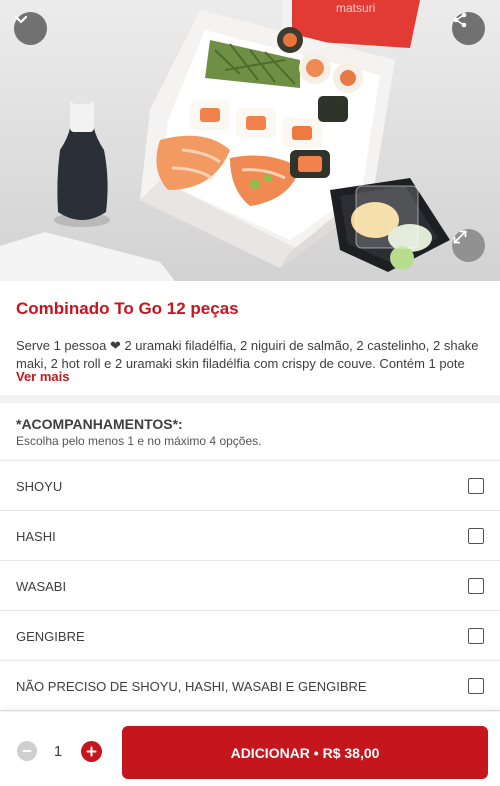 The width and height of the screenshot is (500, 786). I want to click on expand-image-button, so click(468, 245).